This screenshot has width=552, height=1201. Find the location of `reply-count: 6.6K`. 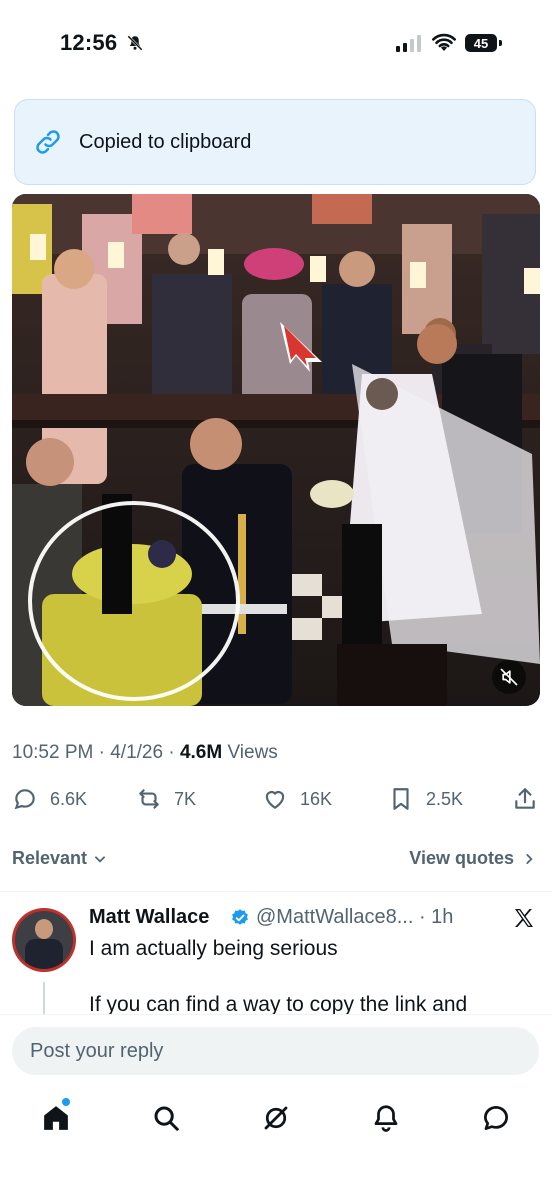

reply-count: 6.6K is located at coordinates (69, 798).